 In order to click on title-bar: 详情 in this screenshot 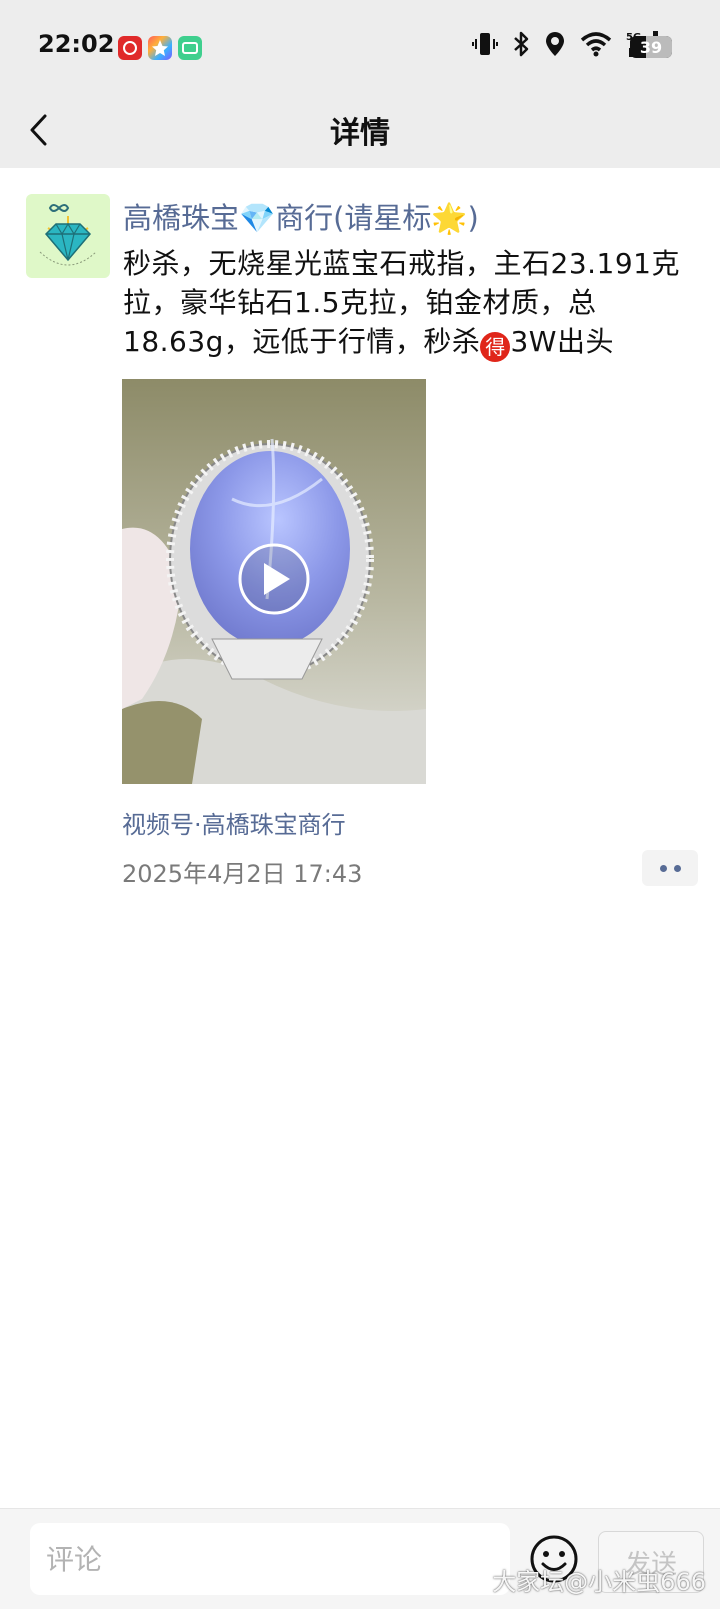, I will do `click(360, 129)`.